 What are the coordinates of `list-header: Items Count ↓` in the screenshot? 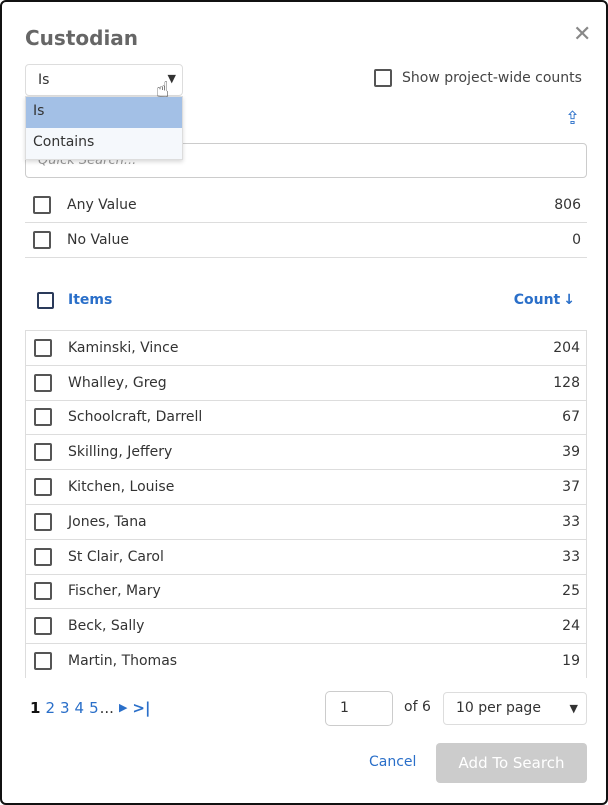 It's located at (306, 300).